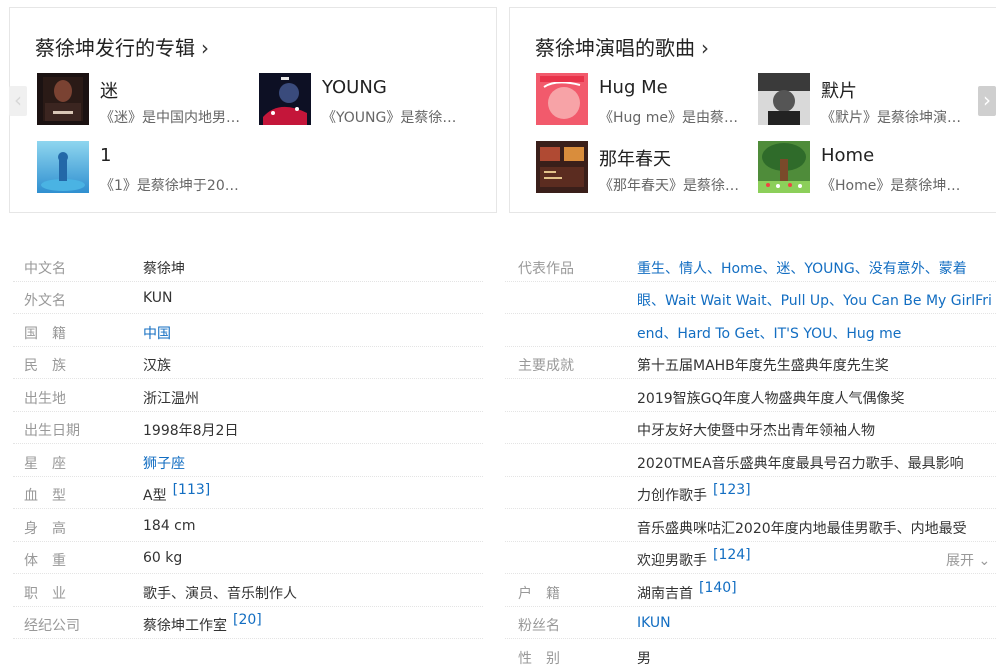 The width and height of the screenshot is (996, 669). I want to click on info-row-chinese-name: 中文名 蔡徐坤, so click(248, 266).